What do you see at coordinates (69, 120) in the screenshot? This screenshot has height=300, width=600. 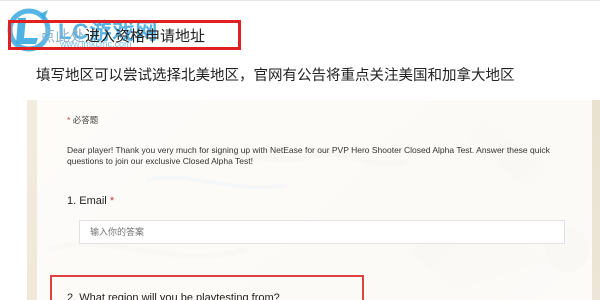 I see `required-star: *` at bounding box center [69, 120].